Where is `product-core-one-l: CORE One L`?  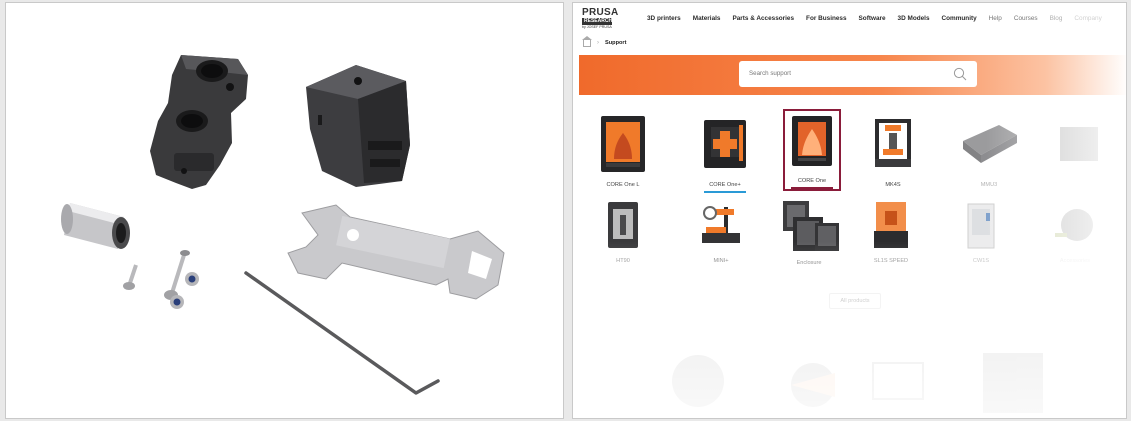 product-core-one-l: CORE One L is located at coordinates (623, 151).